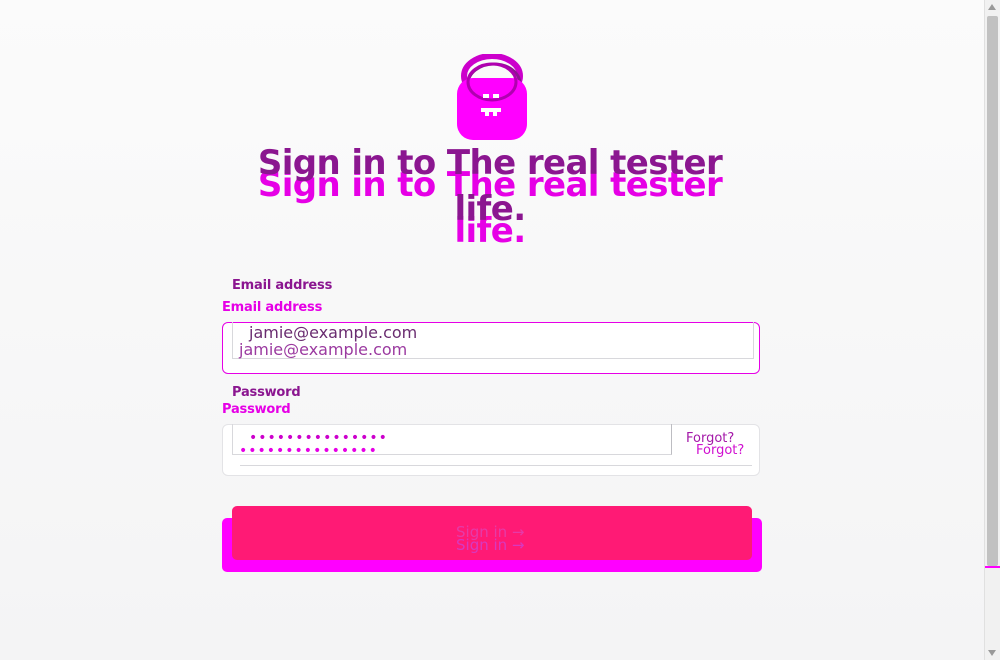 The height and width of the screenshot is (660, 1000). What do you see at coordinates (308, 451) in the screenshot?
I see `password-dots-shadow: •••••••••••••••` at bounding box center [308, 451].